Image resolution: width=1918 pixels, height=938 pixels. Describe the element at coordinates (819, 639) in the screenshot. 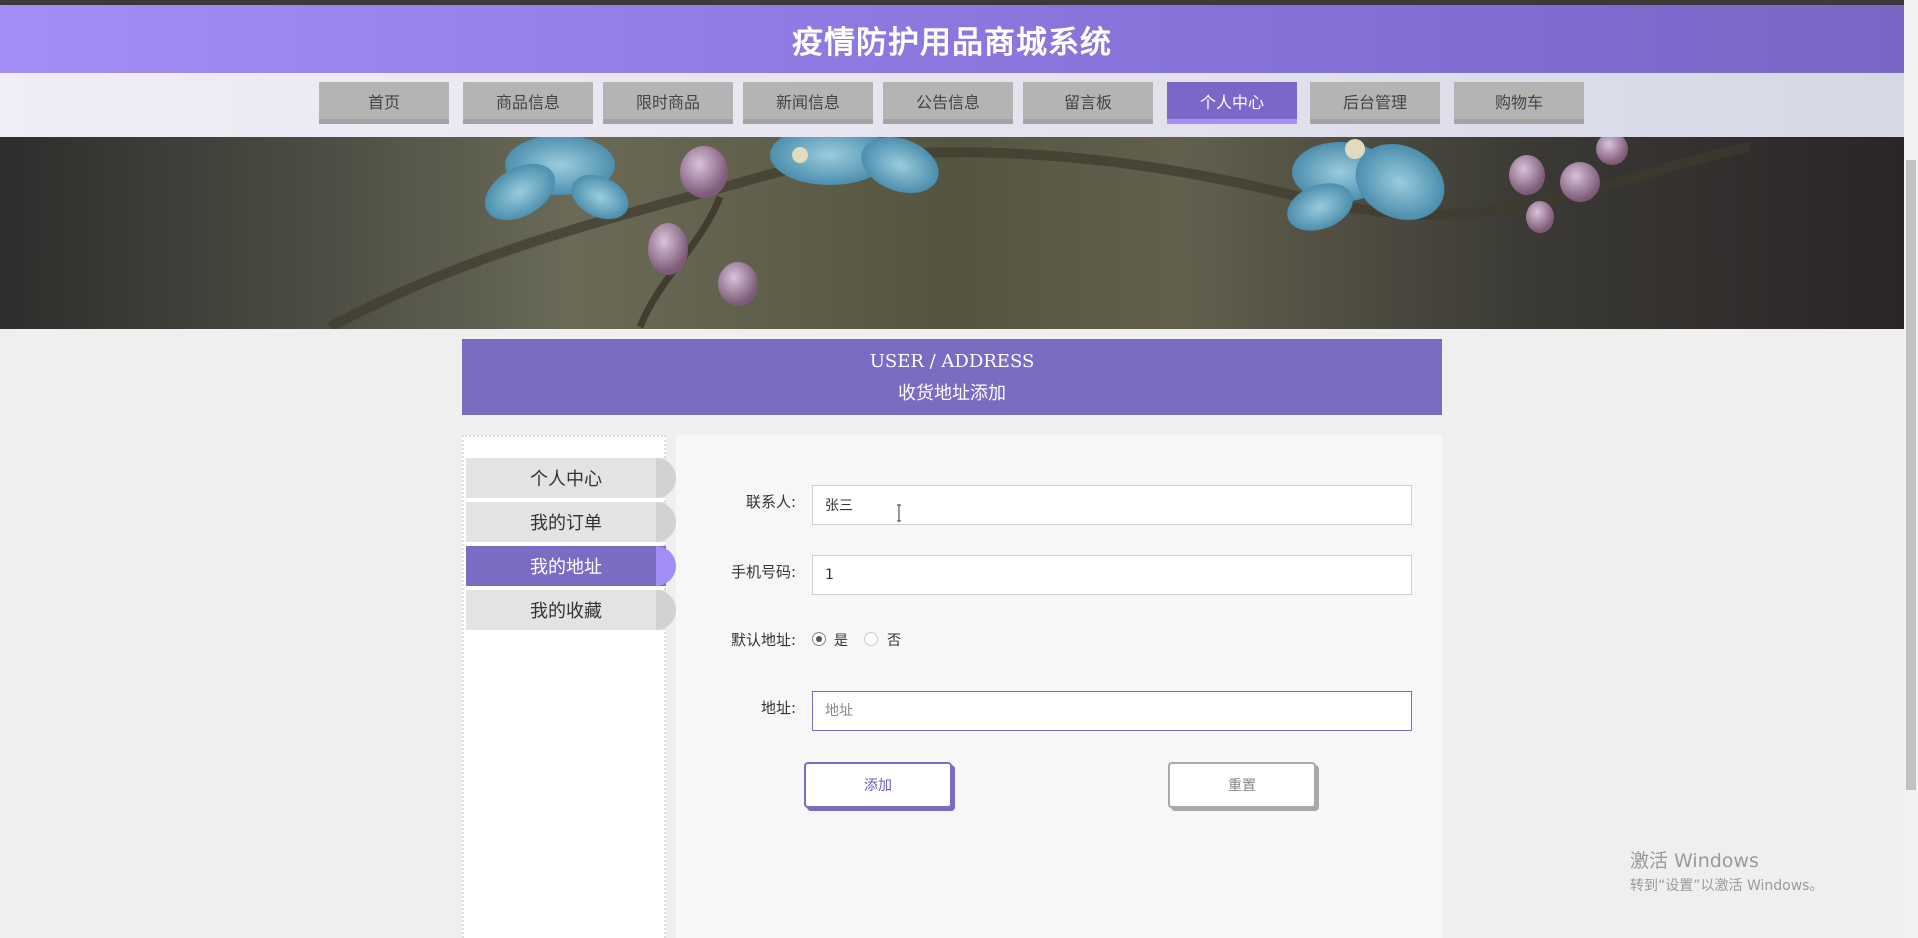

I see `default-yes-radio` at that location.